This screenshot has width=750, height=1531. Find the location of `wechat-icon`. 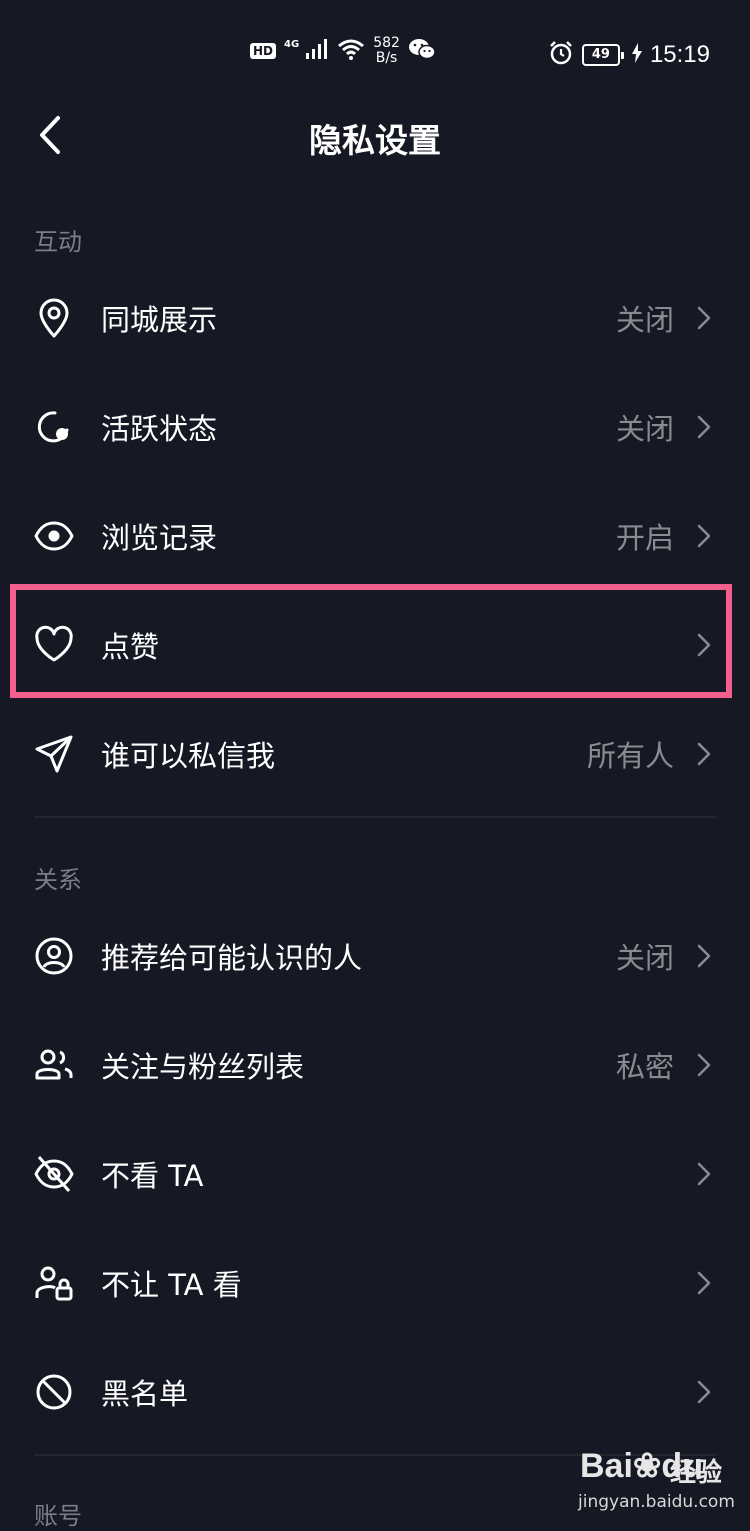

wechat-icon is located at coordinates (422, 51).